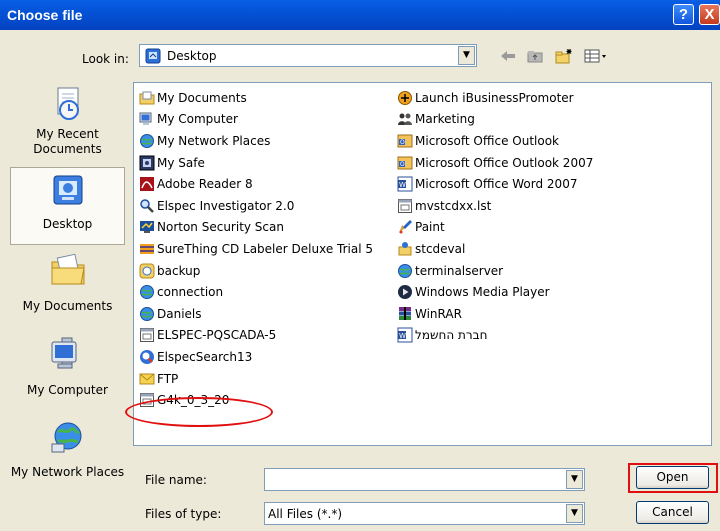 This screenshot has height=531, width=720. What do you see at coordinates (445, 119) in the screenshot?
I see `file-name: Marketing` at bounding box center [445, 119].